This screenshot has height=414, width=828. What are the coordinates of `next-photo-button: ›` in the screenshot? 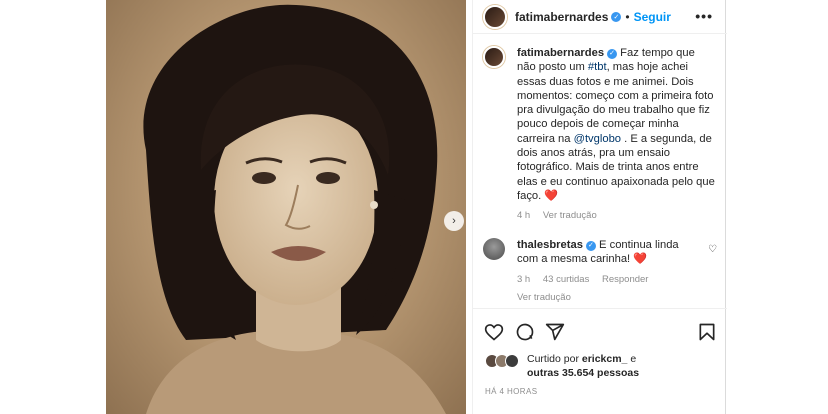 It's located at (454, 221).